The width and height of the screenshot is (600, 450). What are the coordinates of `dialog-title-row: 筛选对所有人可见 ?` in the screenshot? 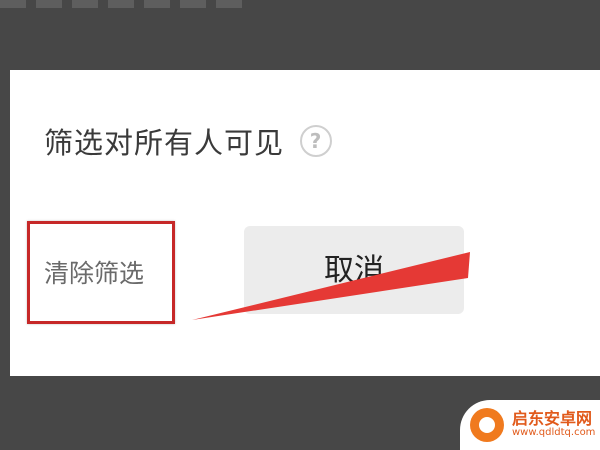 It's located at (188, 141).